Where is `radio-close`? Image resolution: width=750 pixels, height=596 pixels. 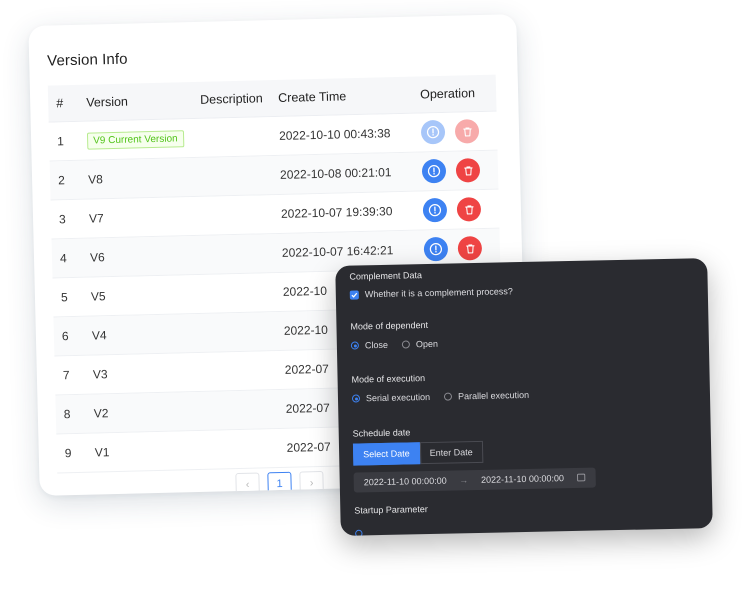 radio-close is located at coordinates (354, 345).